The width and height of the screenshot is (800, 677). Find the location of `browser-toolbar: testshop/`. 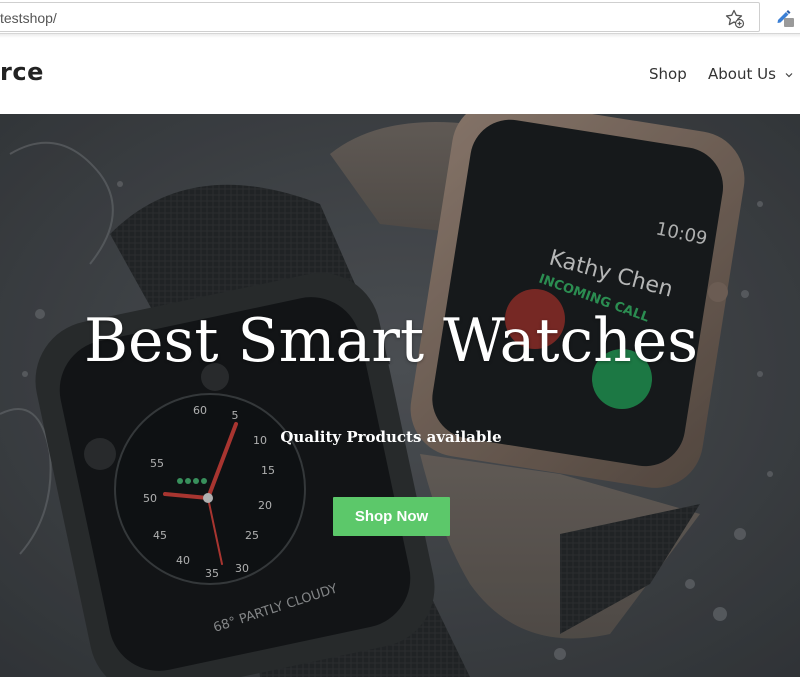

browser-toolbar: testshop/ is located at coordinates (400, 17).